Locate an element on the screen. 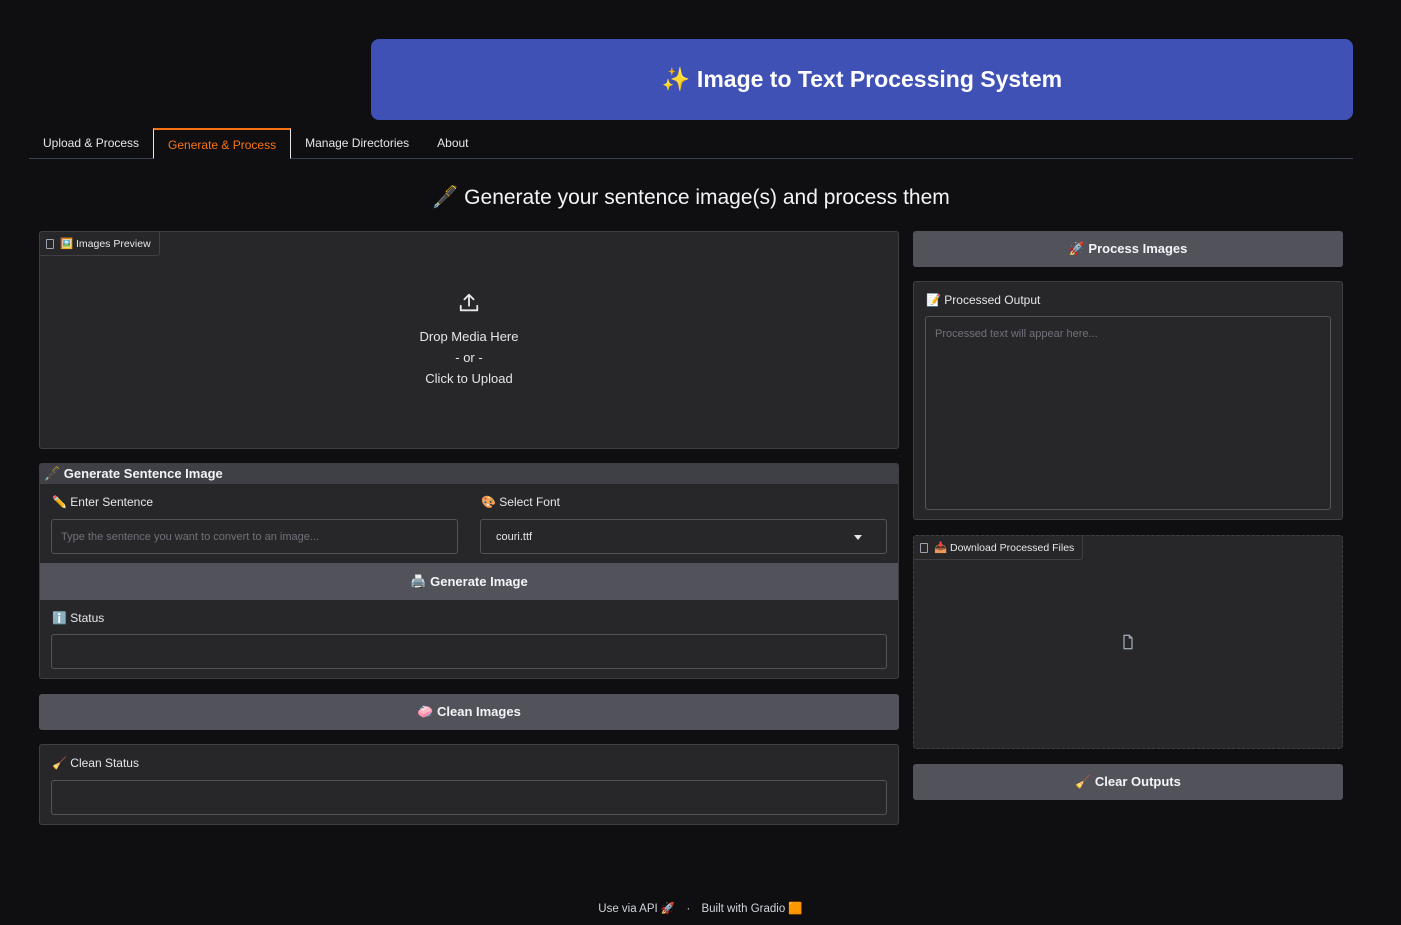  download-label-chip: 📥 Download Processed Files is located at coordinates (999, 548).